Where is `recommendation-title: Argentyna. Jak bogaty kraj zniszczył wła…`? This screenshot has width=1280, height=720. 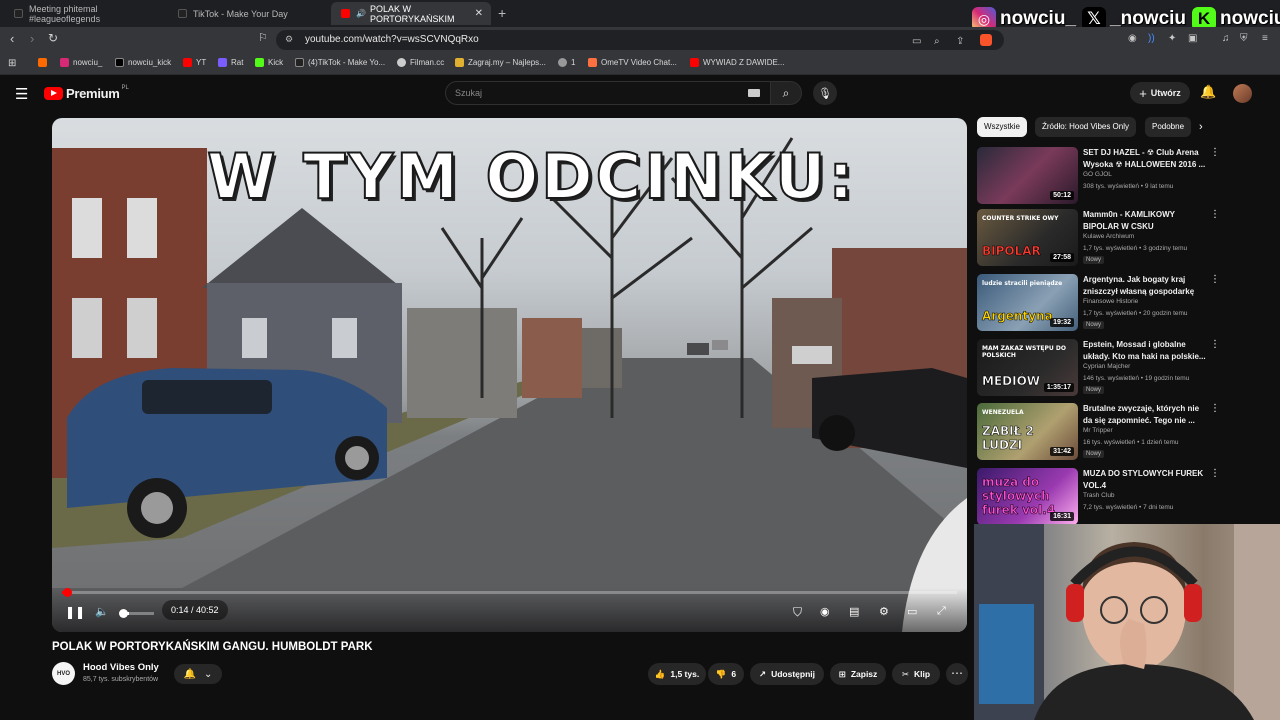
recommendation-title: Argentyna. Jak bogaty kraj zniszczył wła… is located at coordinates (1139, 285).